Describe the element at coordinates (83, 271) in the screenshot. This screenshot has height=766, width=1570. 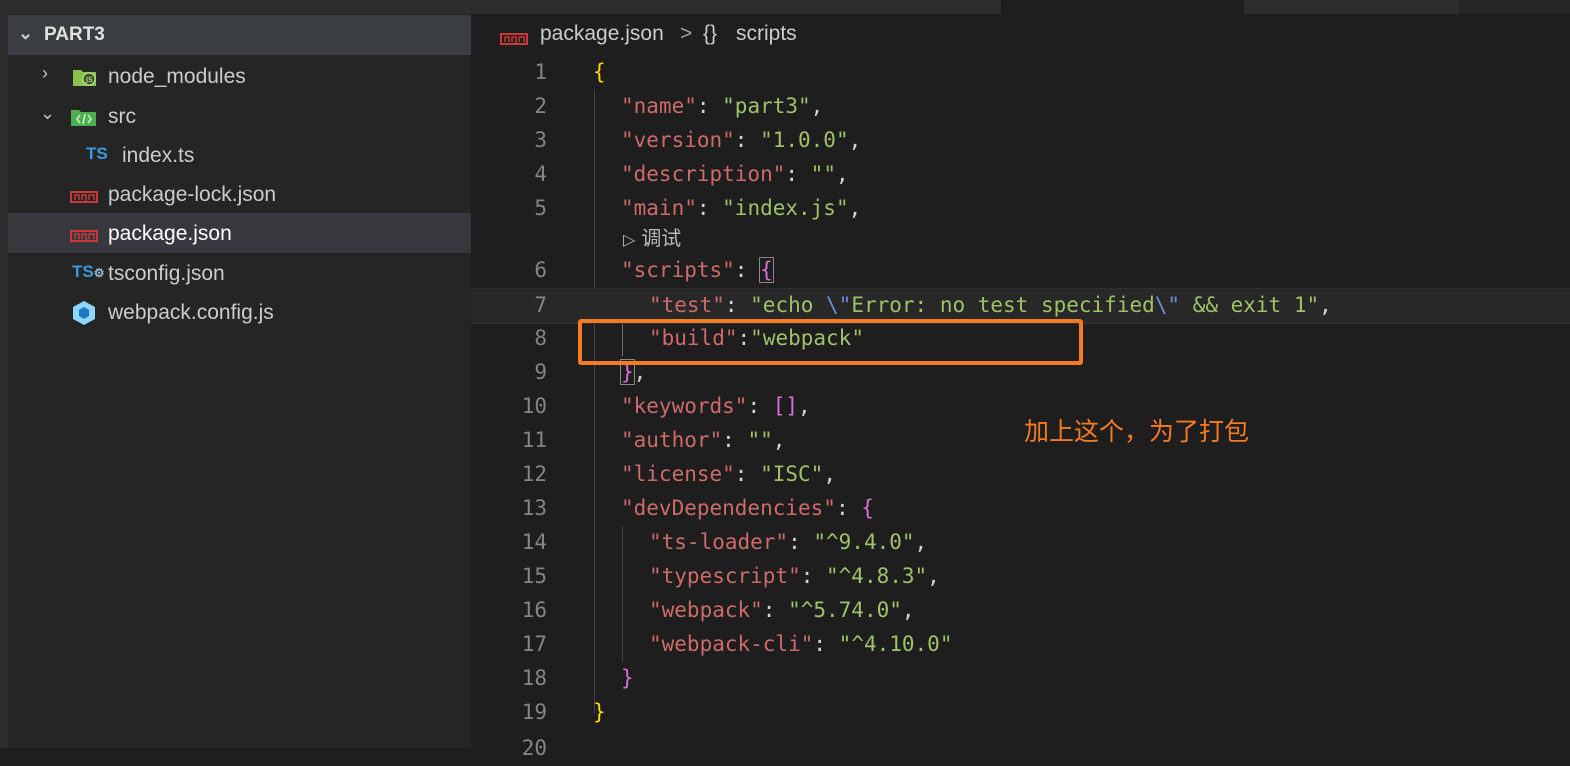
I see `tsconfig-icon-text: TS` at that location.